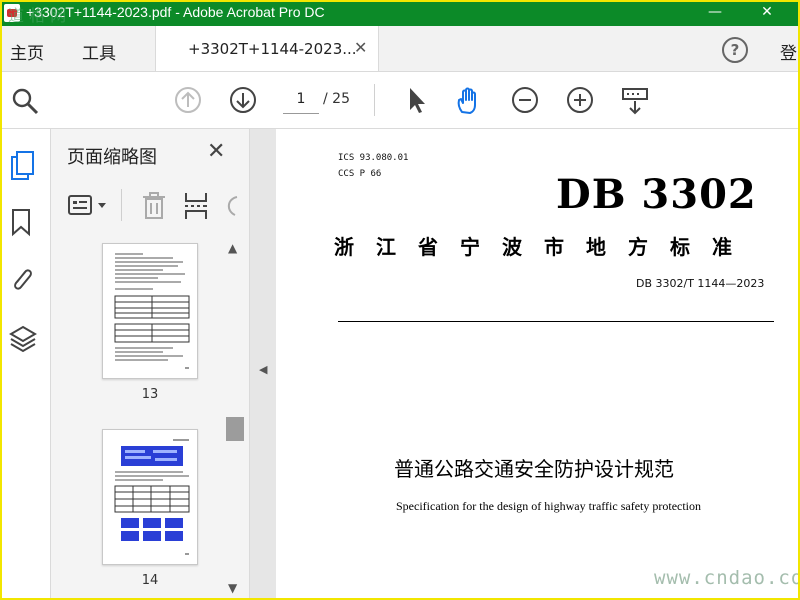 This screenshot has width=800, height=600. Describe the element at coordinates (150, 580) in the screenshot. I see `thumbnail-14-label: 14` at that location.